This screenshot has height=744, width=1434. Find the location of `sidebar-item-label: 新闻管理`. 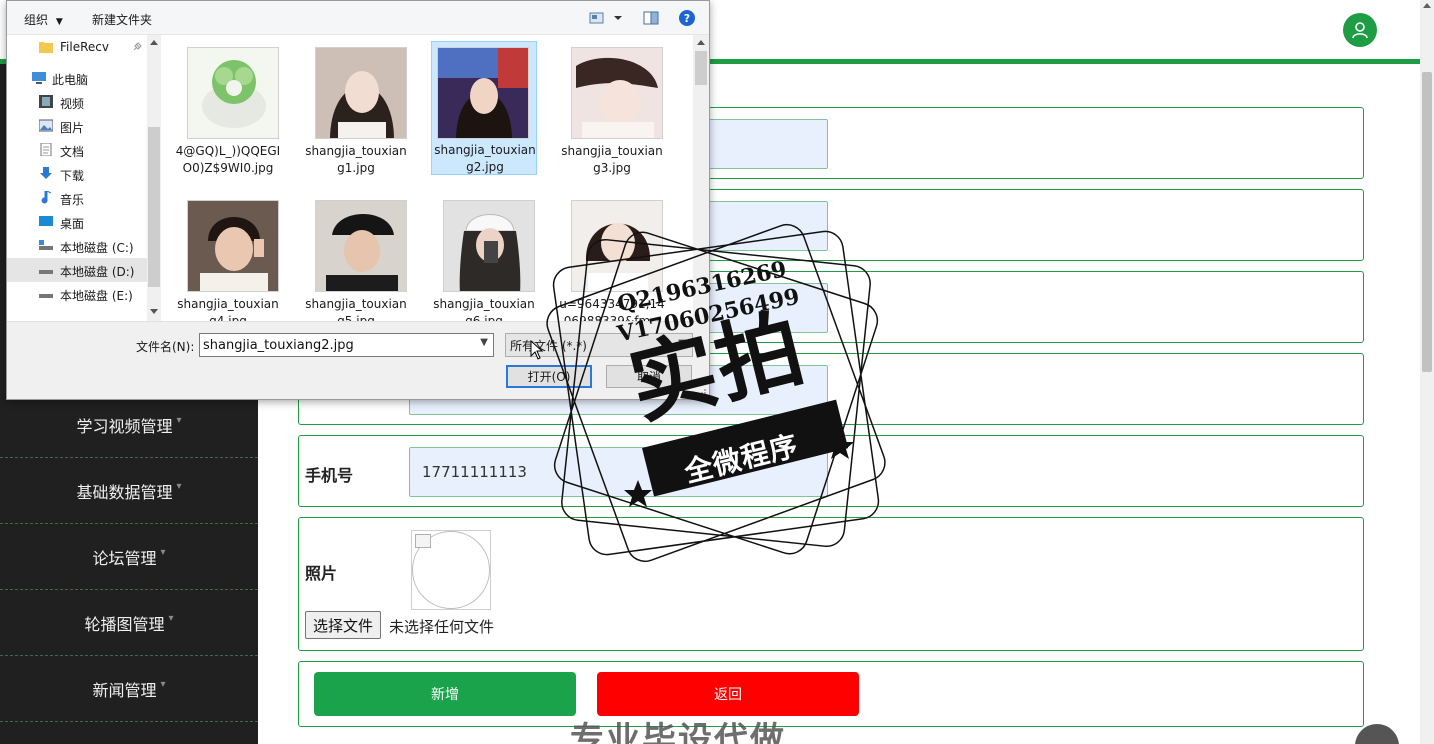

sidebar-item-label: 新闻管理 is located at coordinates (124, 690).